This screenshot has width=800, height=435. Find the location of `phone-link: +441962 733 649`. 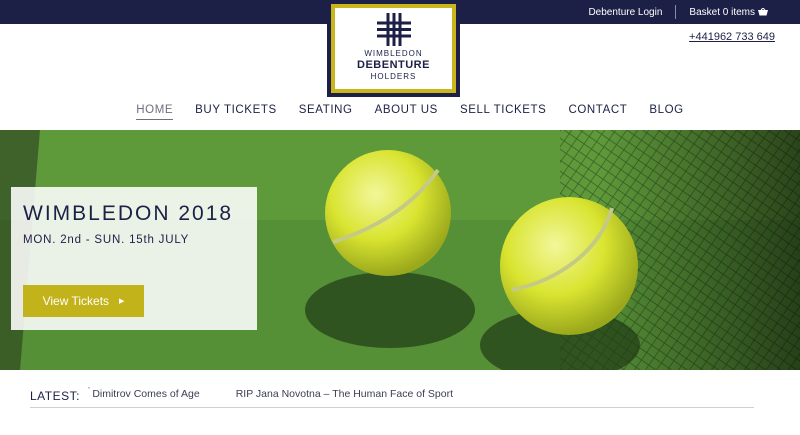

phone-link: +441962 733 649 is located at coordinates (732, 37).